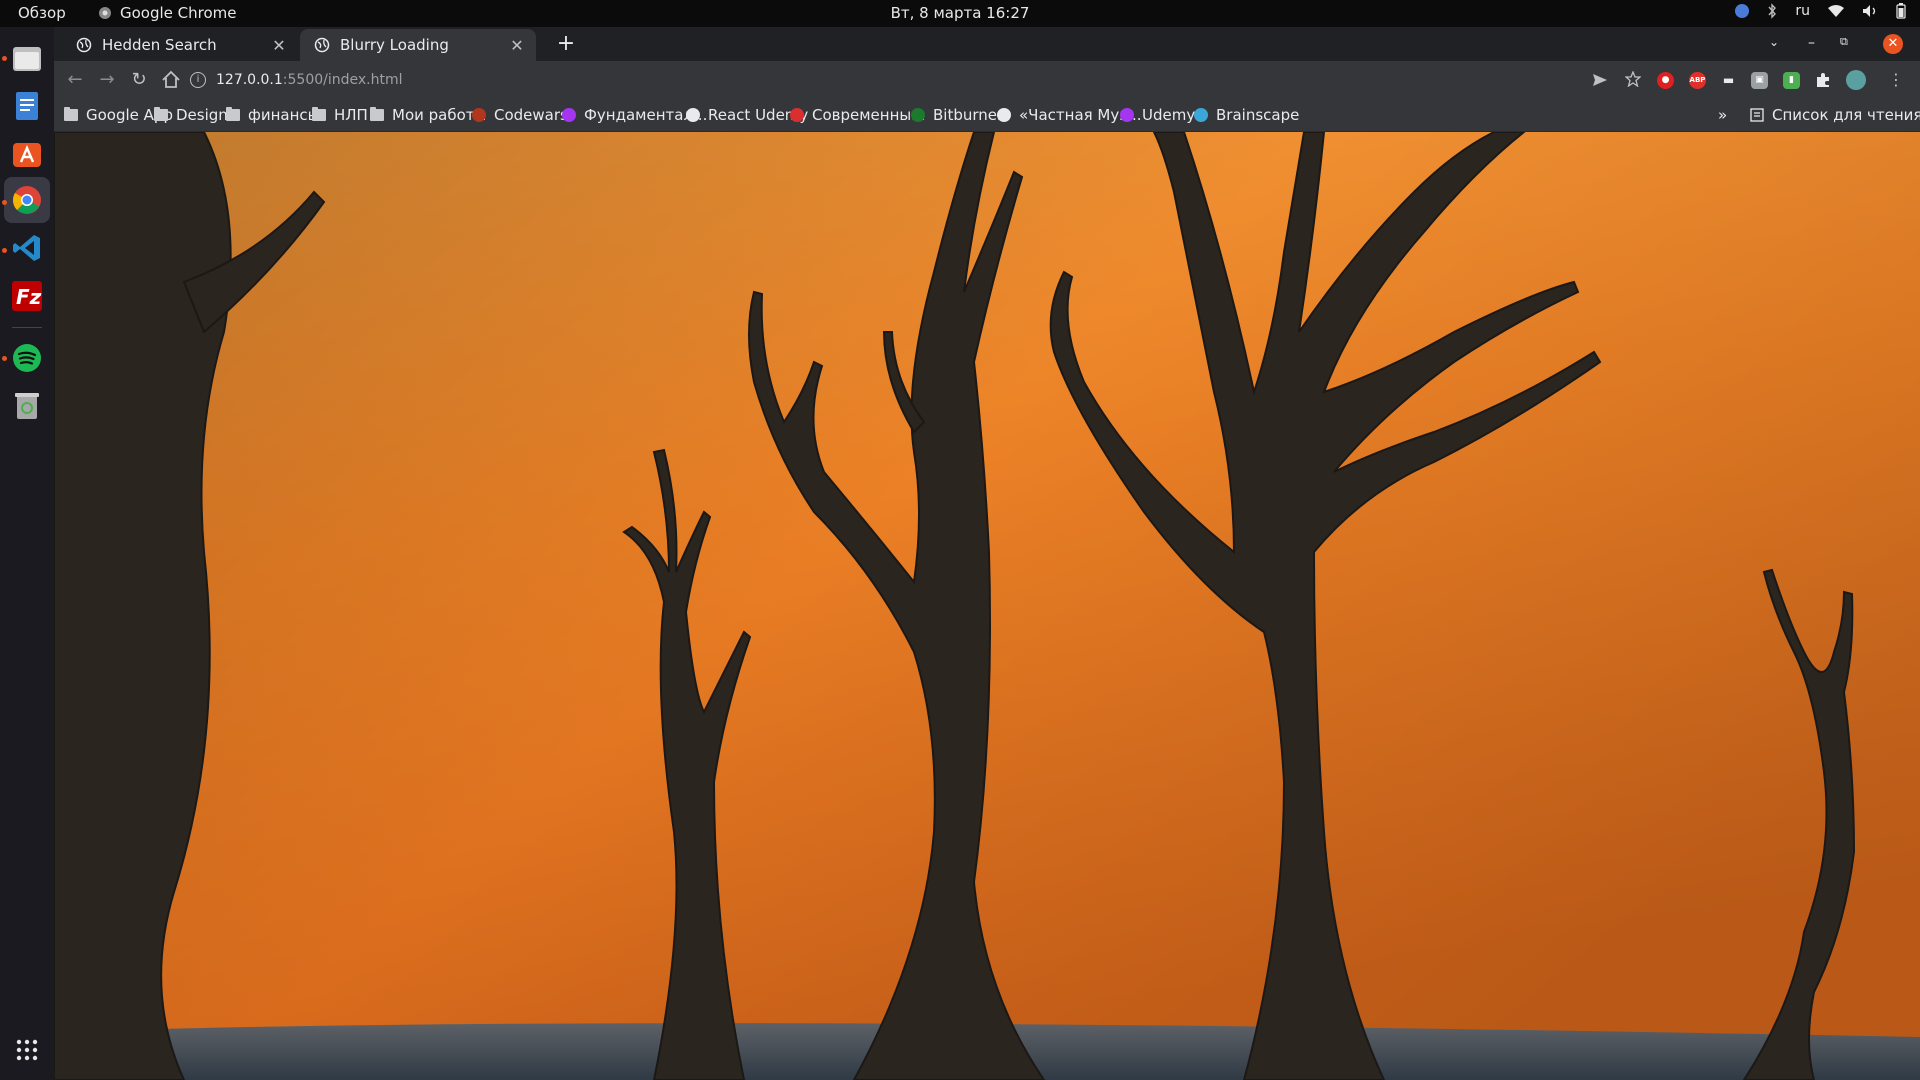  Describe the element at coordinates (1742, 11) in the screenshot. I see `telegram-icon` at that location.